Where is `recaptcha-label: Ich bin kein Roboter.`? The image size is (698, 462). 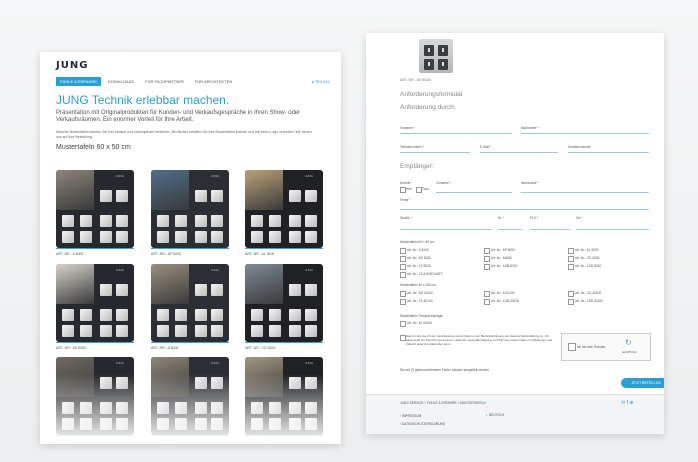 recaptcha-label: Ich bin kein Roboter. is located at coordinates (592, 347).